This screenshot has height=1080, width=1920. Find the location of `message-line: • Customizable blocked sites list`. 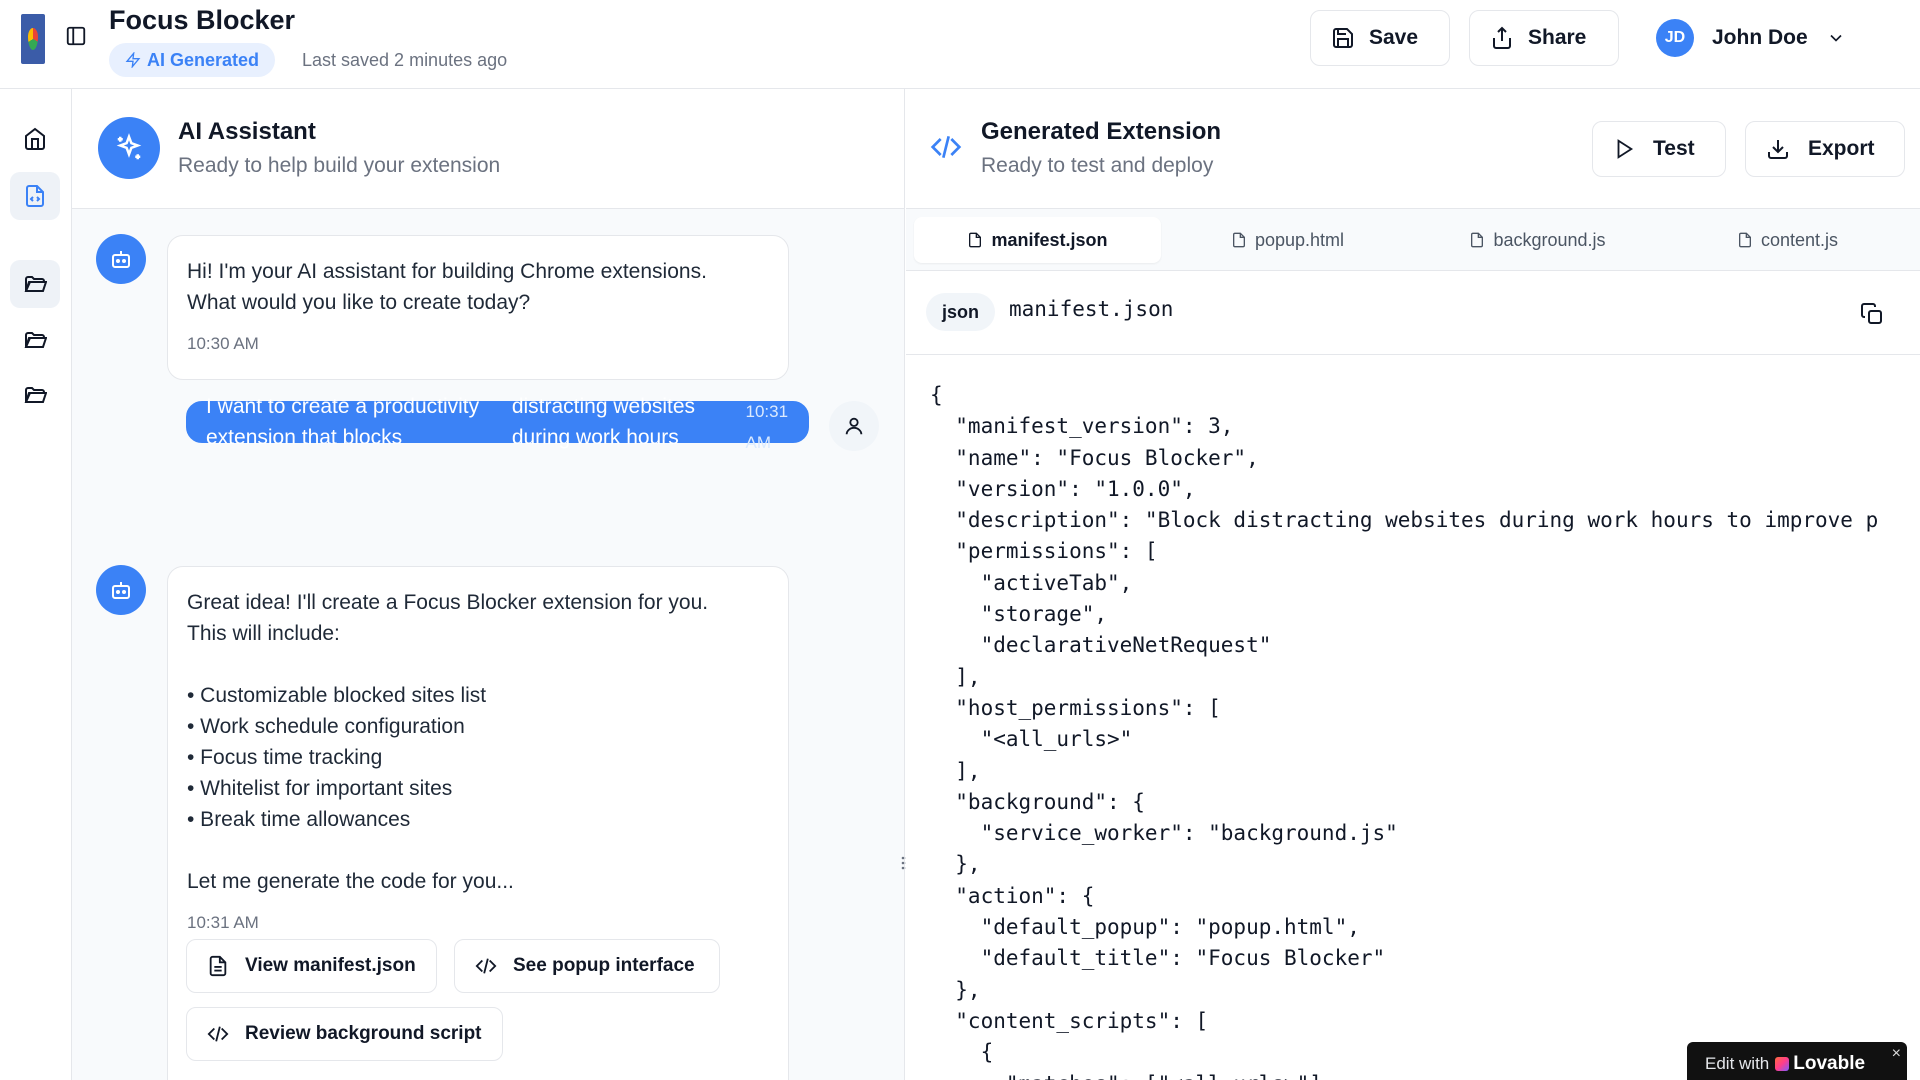

message-line: • Customizable blocked sites list is located at coordinates (337, 695).